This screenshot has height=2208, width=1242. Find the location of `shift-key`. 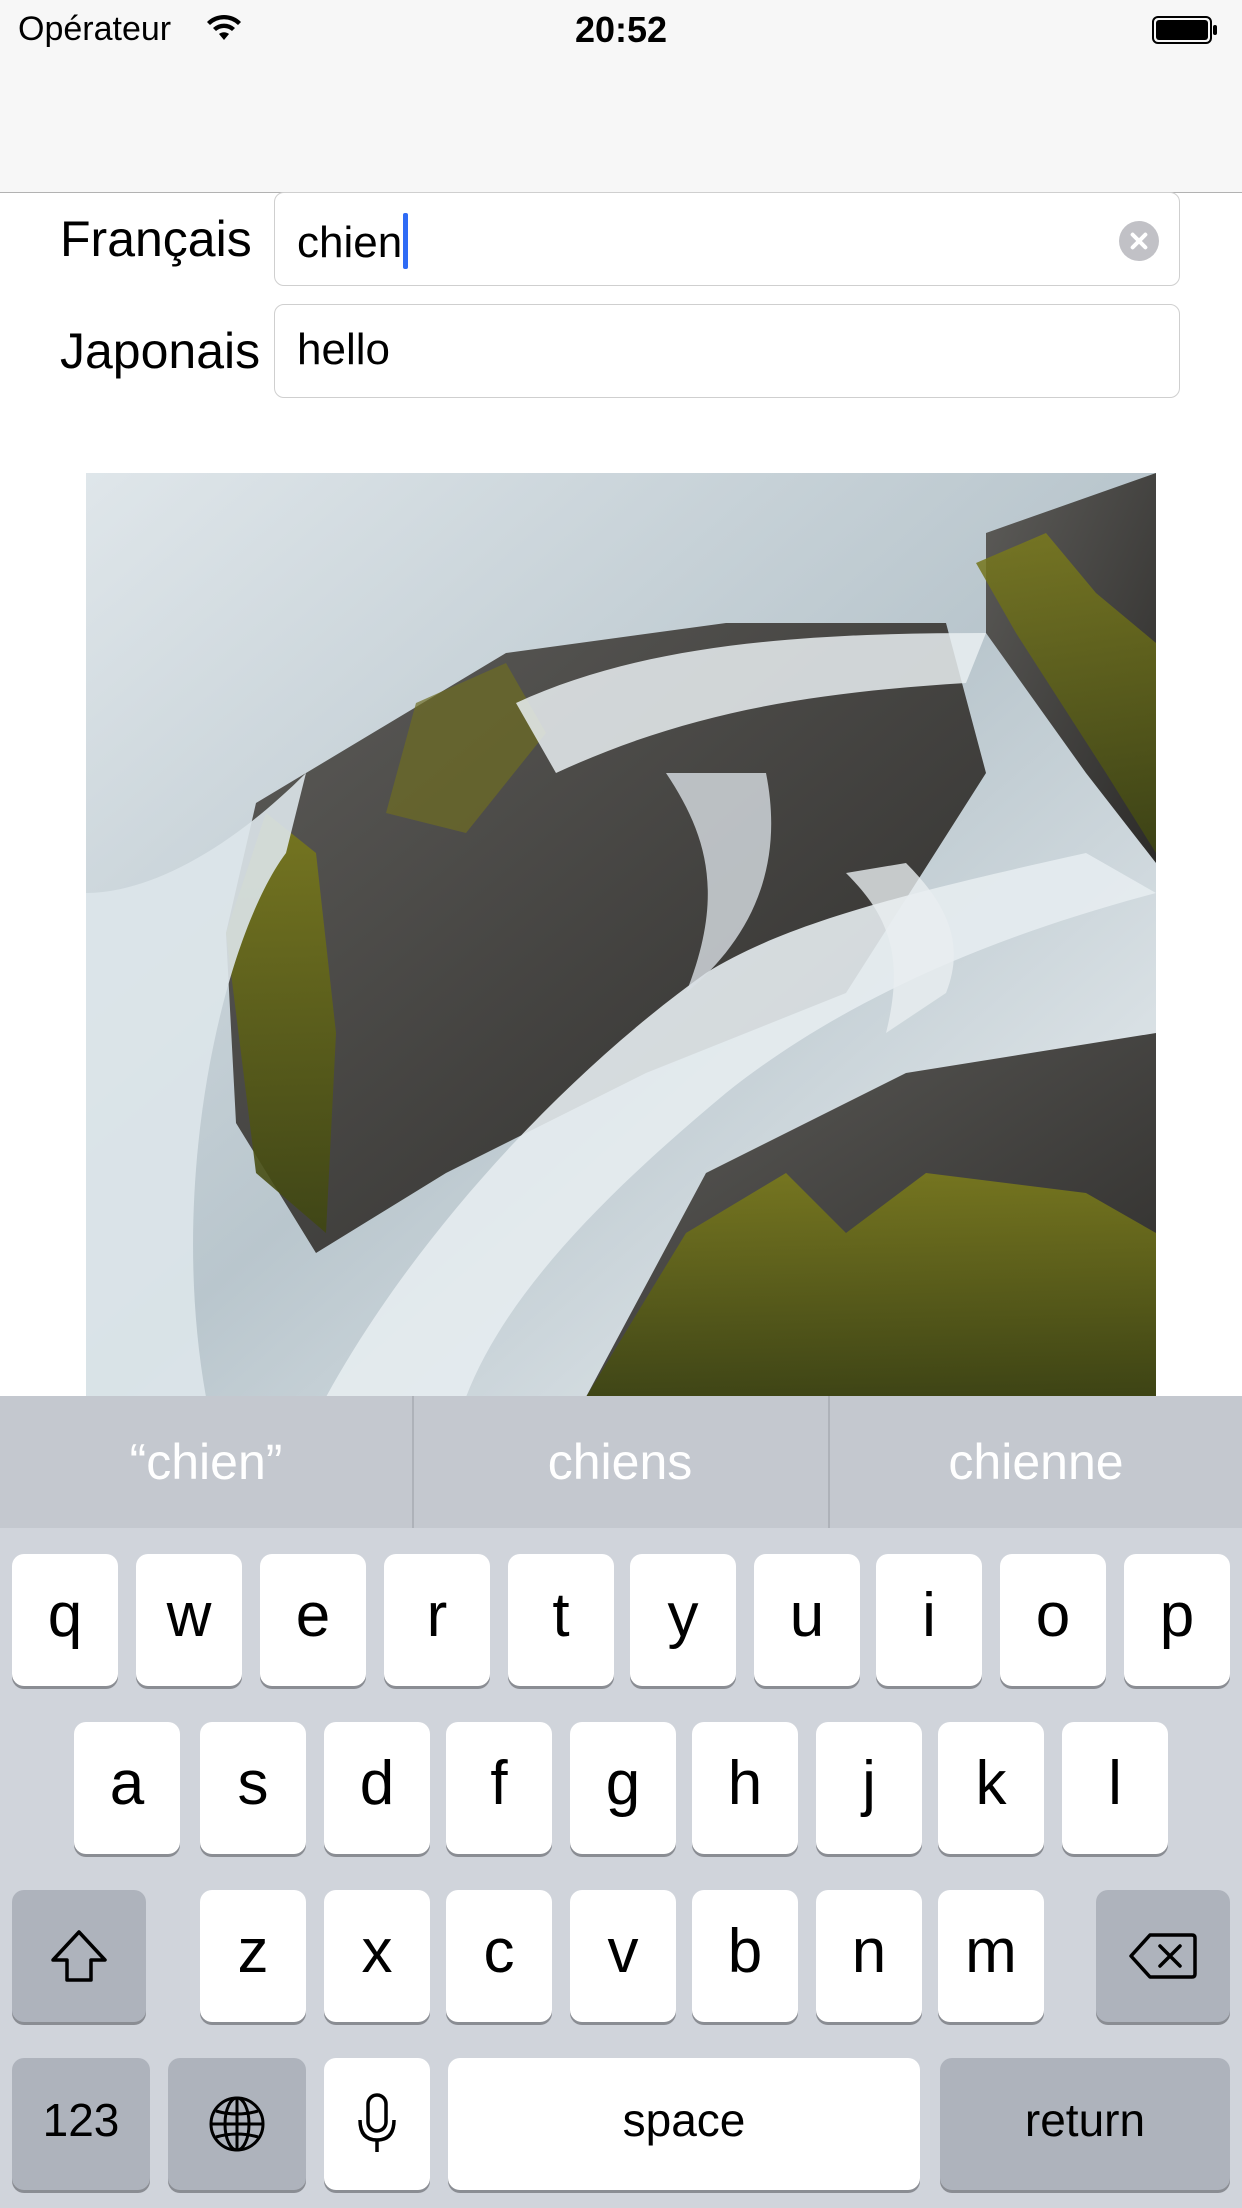

shift-key is located at coordinates (79, 1956).